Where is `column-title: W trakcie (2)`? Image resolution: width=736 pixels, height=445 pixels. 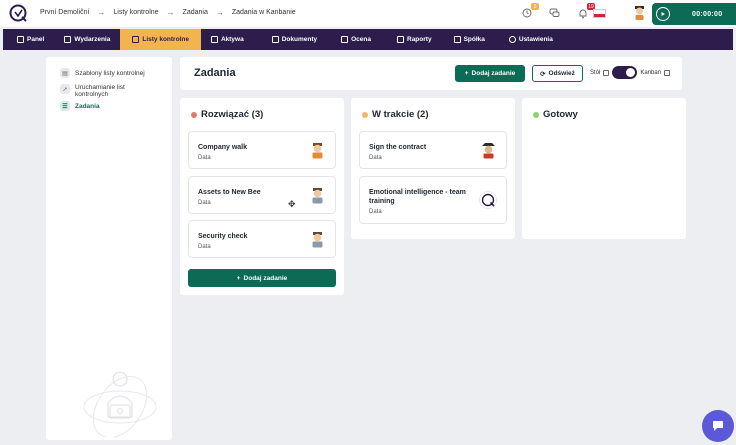 column-title: W trakcie (2) is located at coordinates (395, 114).